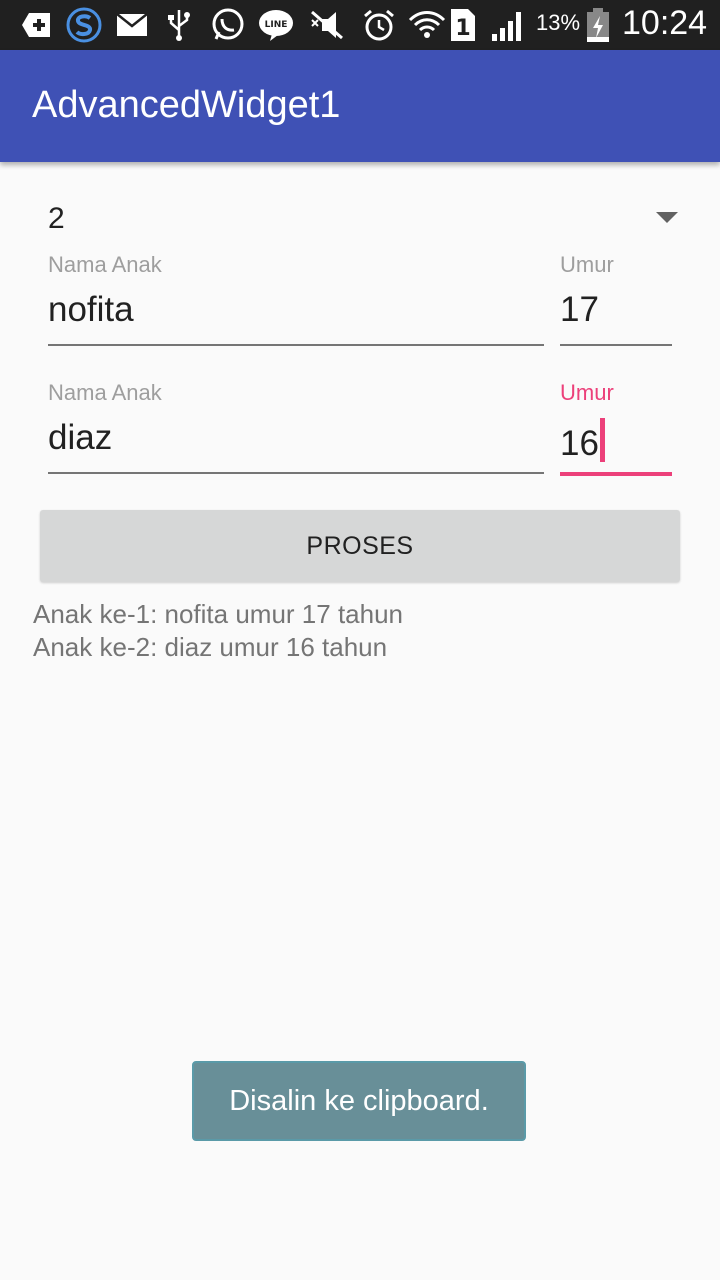 This screenshot has width=720, height=1280. I want to click on clock: 10:24, so click(665, 23).